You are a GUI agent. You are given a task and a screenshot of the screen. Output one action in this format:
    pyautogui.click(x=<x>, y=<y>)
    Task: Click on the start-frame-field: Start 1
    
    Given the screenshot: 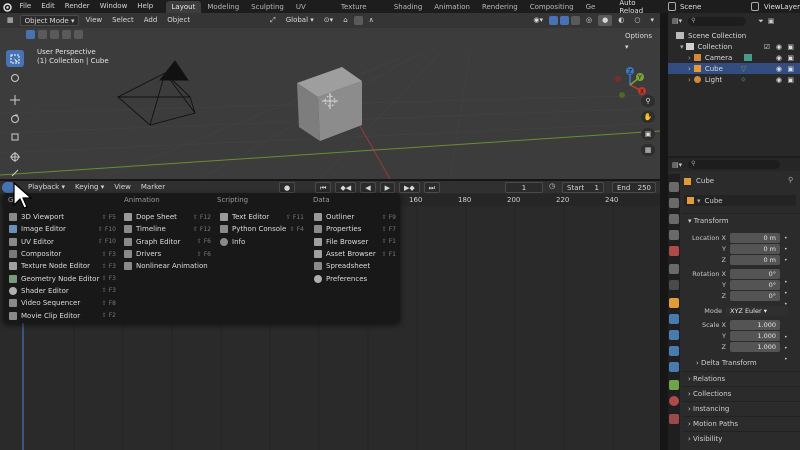 What is the action you would take?
    pyautogui.click(x=583, y=187)
    